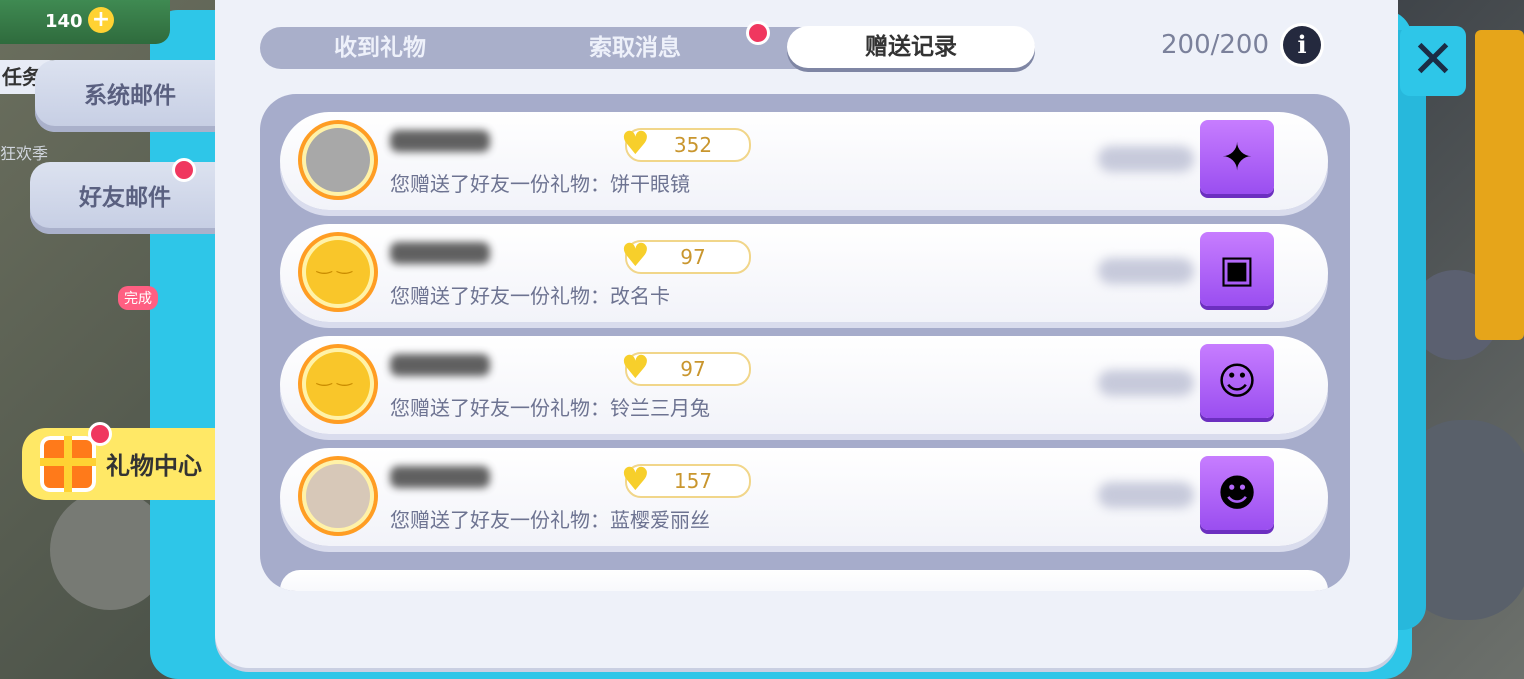 The height and width of the screenshot is (679, 1524). What do you see at coordinates (380, 48) in the screenshot?
I see `tab-received-gifts: 收到礼物` at bounding box center [380, 48].